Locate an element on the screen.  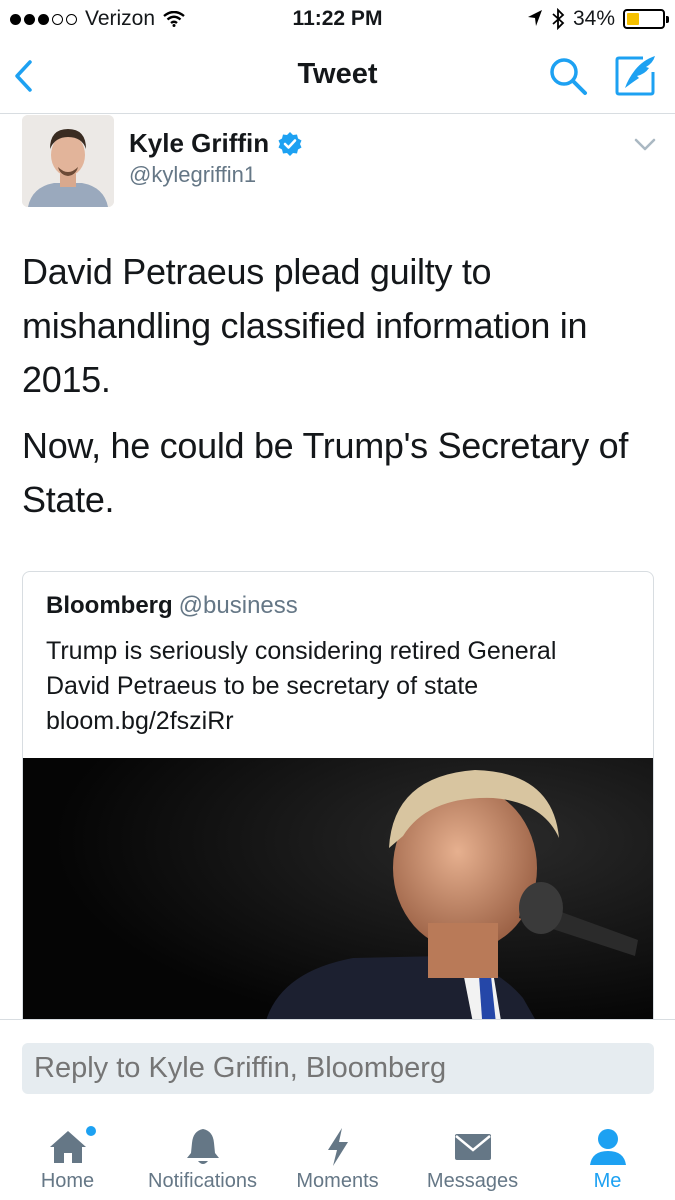
compose-tweet-icon is located at coordinates (635, 75).